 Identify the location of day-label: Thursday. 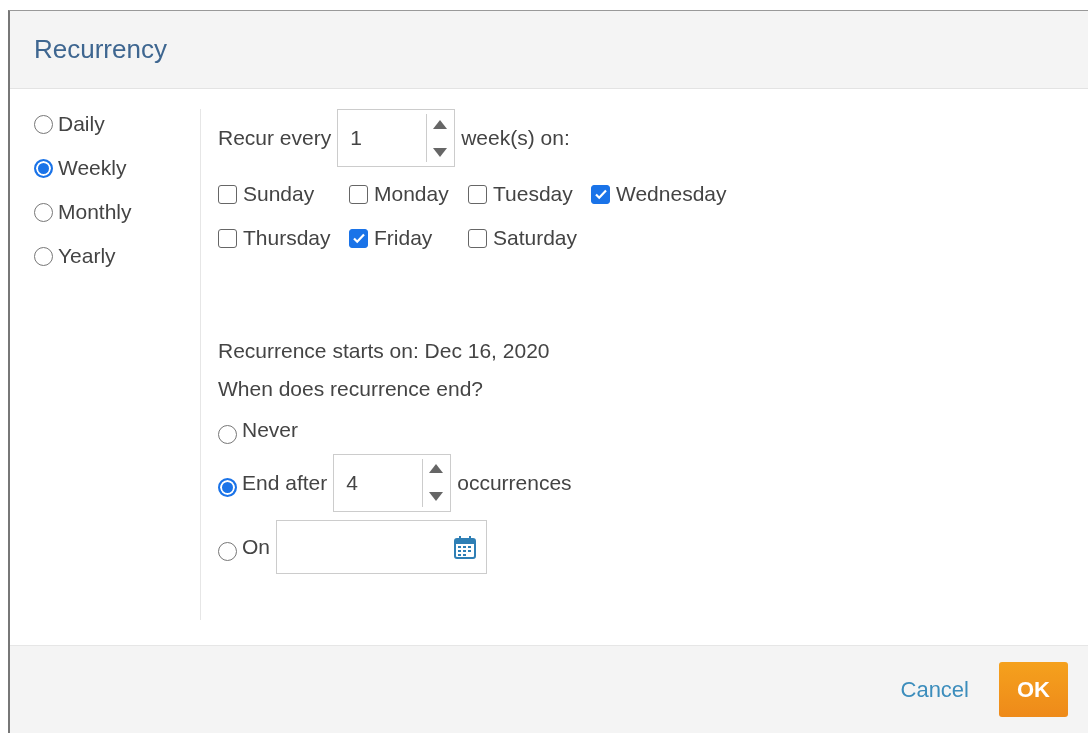
(287, 238).